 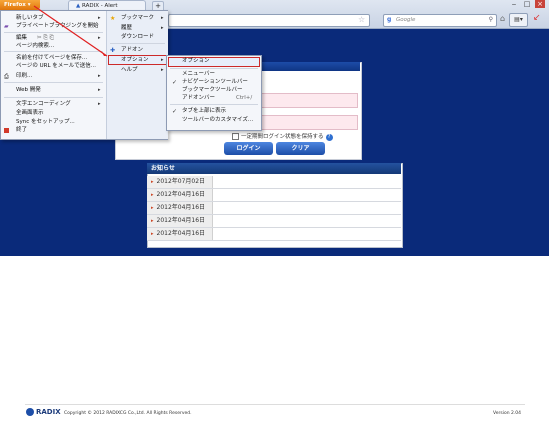 I want to click on exit-icon, so click(x=6, y=130).